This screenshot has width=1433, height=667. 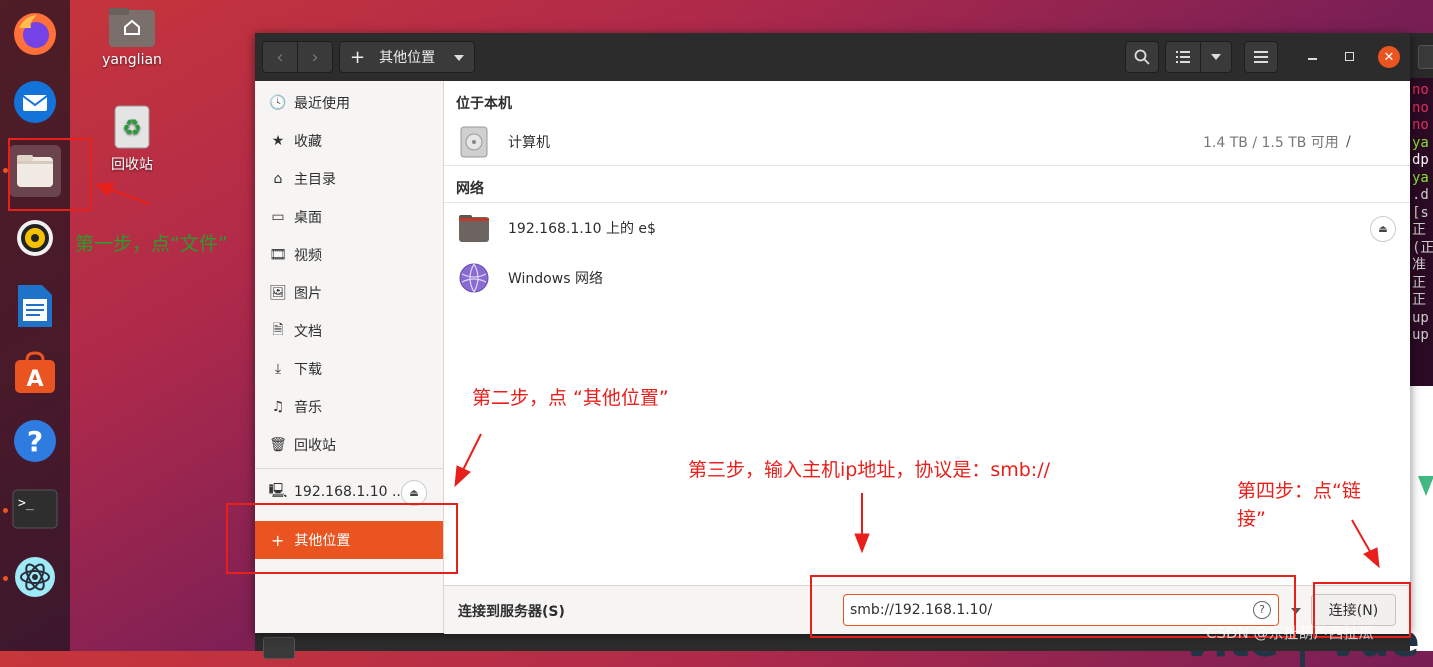 What do you see at coordinates (128, 196) in the screenshot?
I see `arrow-step1` at bounding box center [128, 196].